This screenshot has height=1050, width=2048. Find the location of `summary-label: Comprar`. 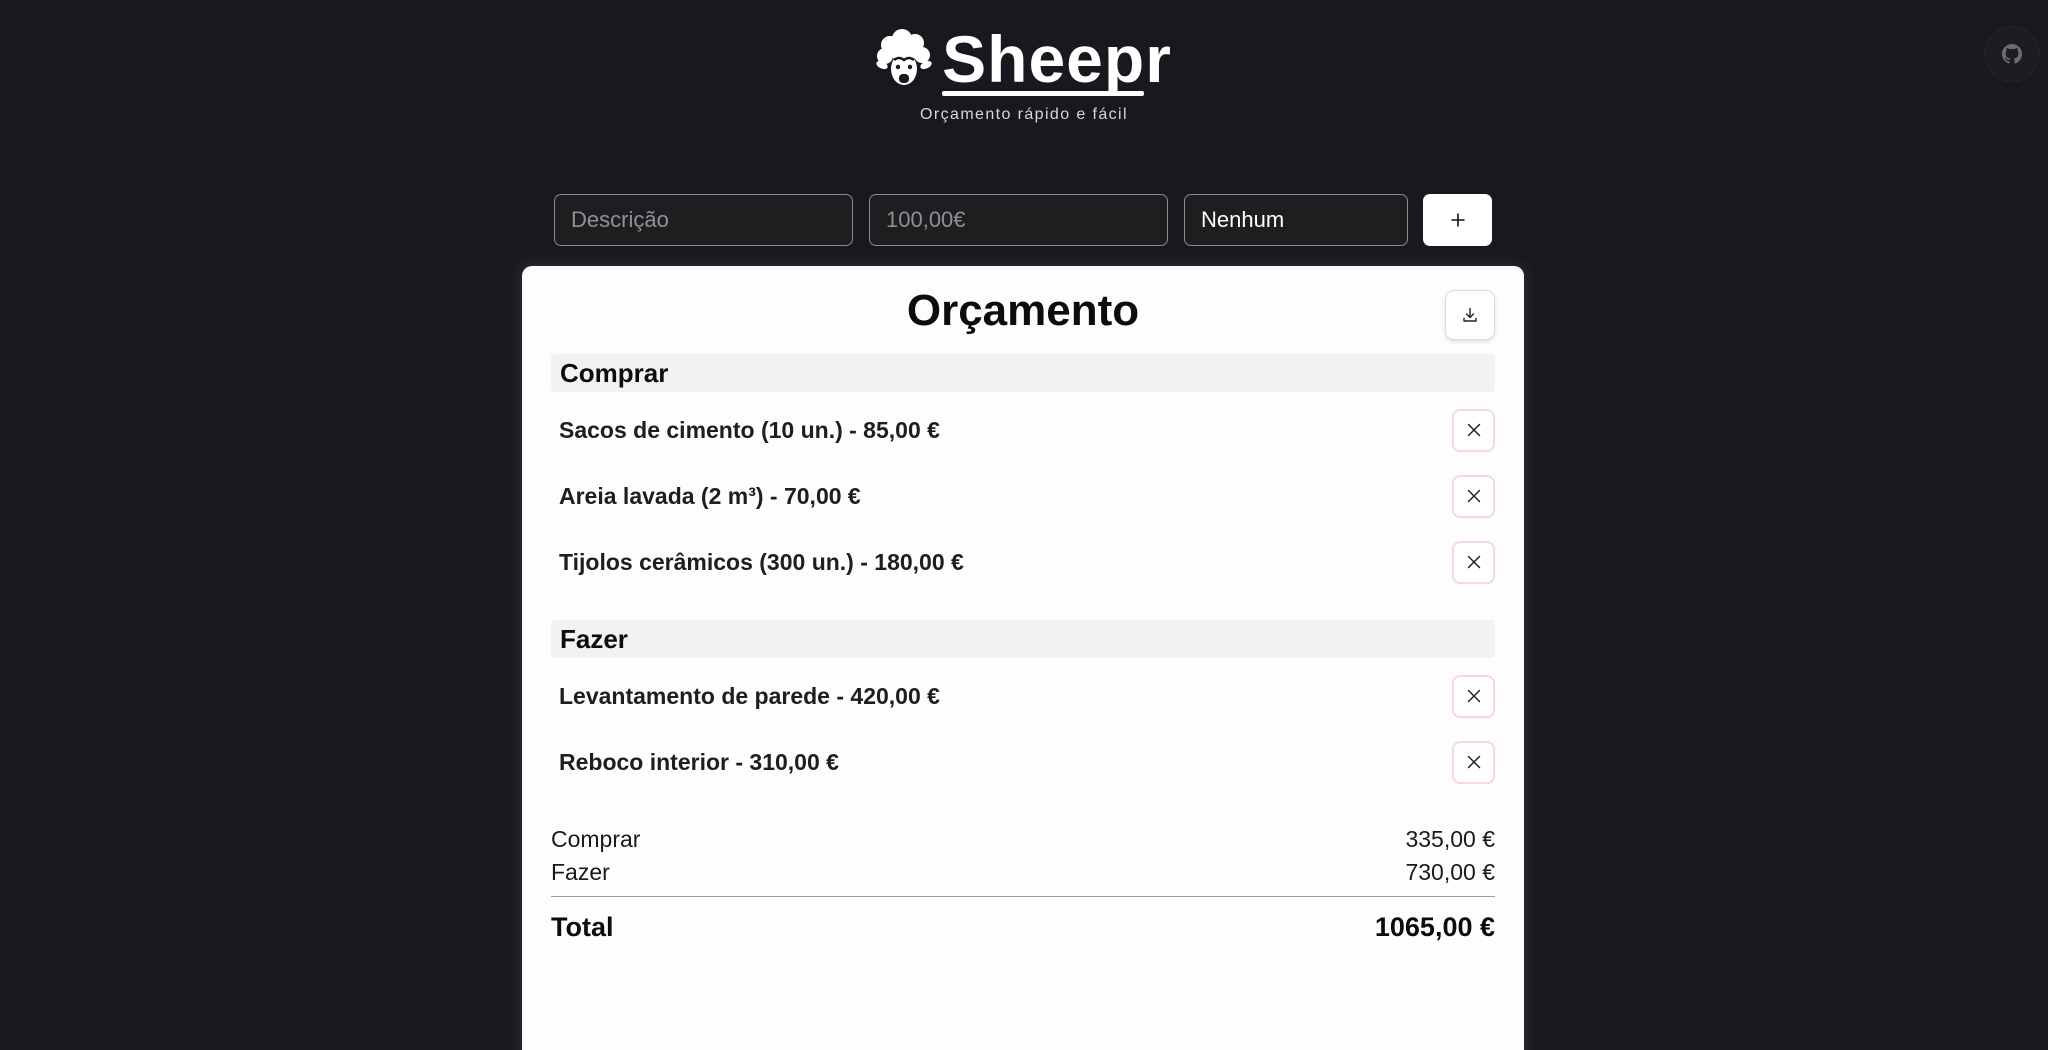

summary-label: Comprar is located at coordinates (596, 839).